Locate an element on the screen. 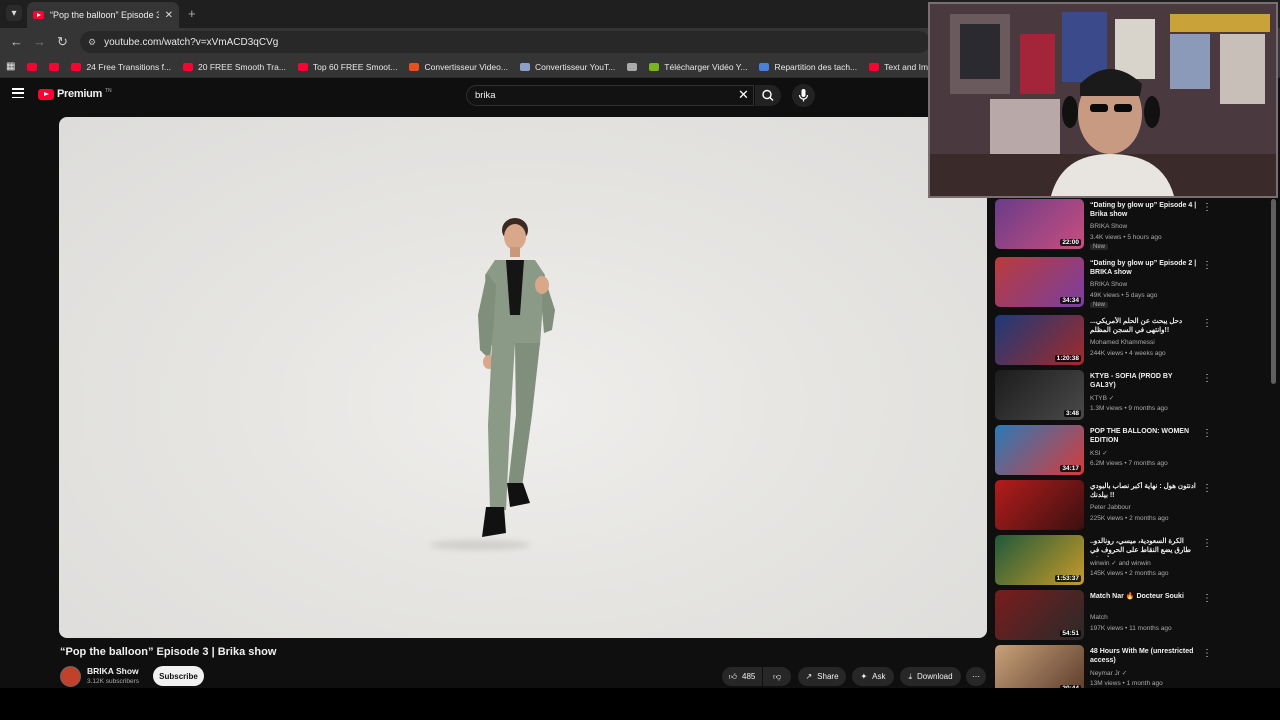  hamburger-menu-icon is located at coordinates (18, 93).